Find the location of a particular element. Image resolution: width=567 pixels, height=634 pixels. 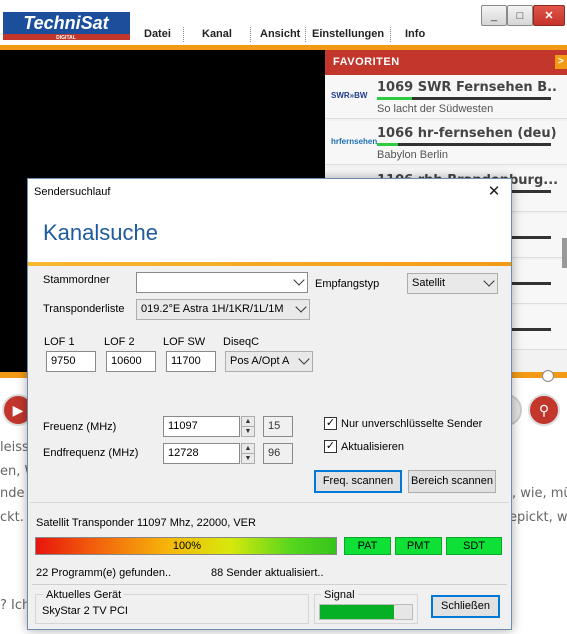

empfangstyp-select: Satellit is located at coordinates (452, 283).